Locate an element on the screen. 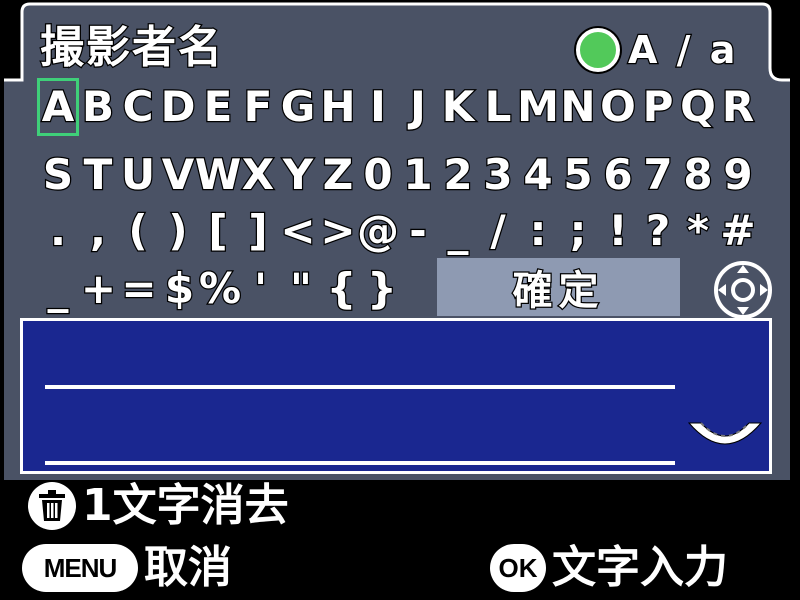 The height and width of the screenshot is (600, 800). char-key: O is located at coordinates (618, 107).